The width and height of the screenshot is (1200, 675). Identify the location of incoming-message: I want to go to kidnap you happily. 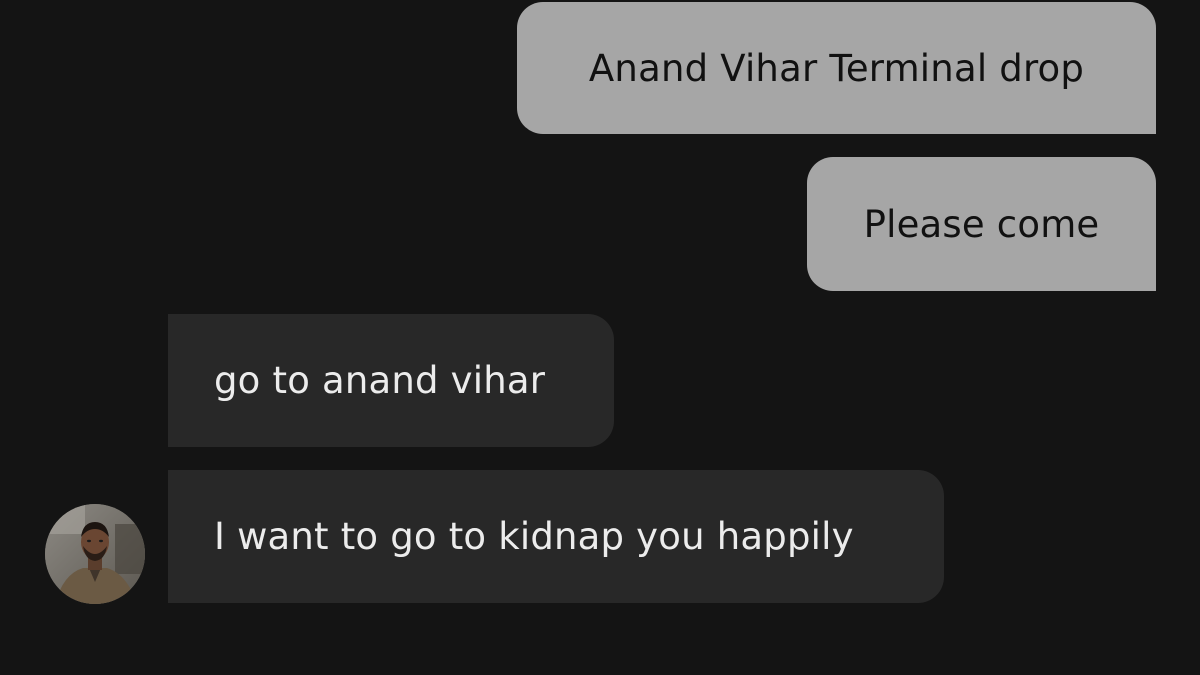
(556, 536).